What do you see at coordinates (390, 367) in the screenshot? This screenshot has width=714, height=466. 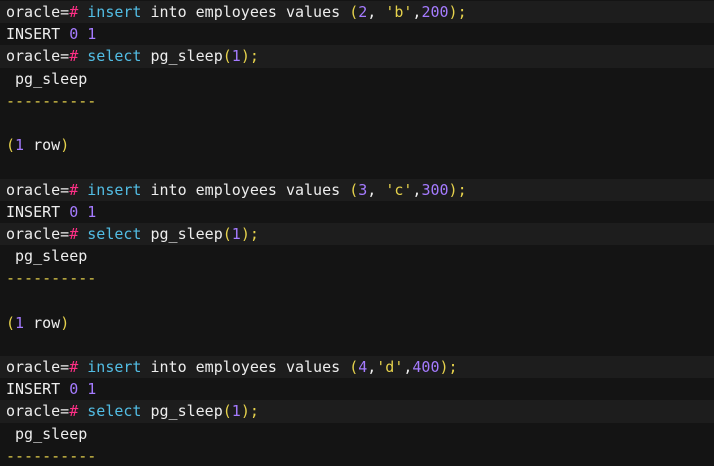 I see `value-string: 'd'` at bounding box center [390, 367].